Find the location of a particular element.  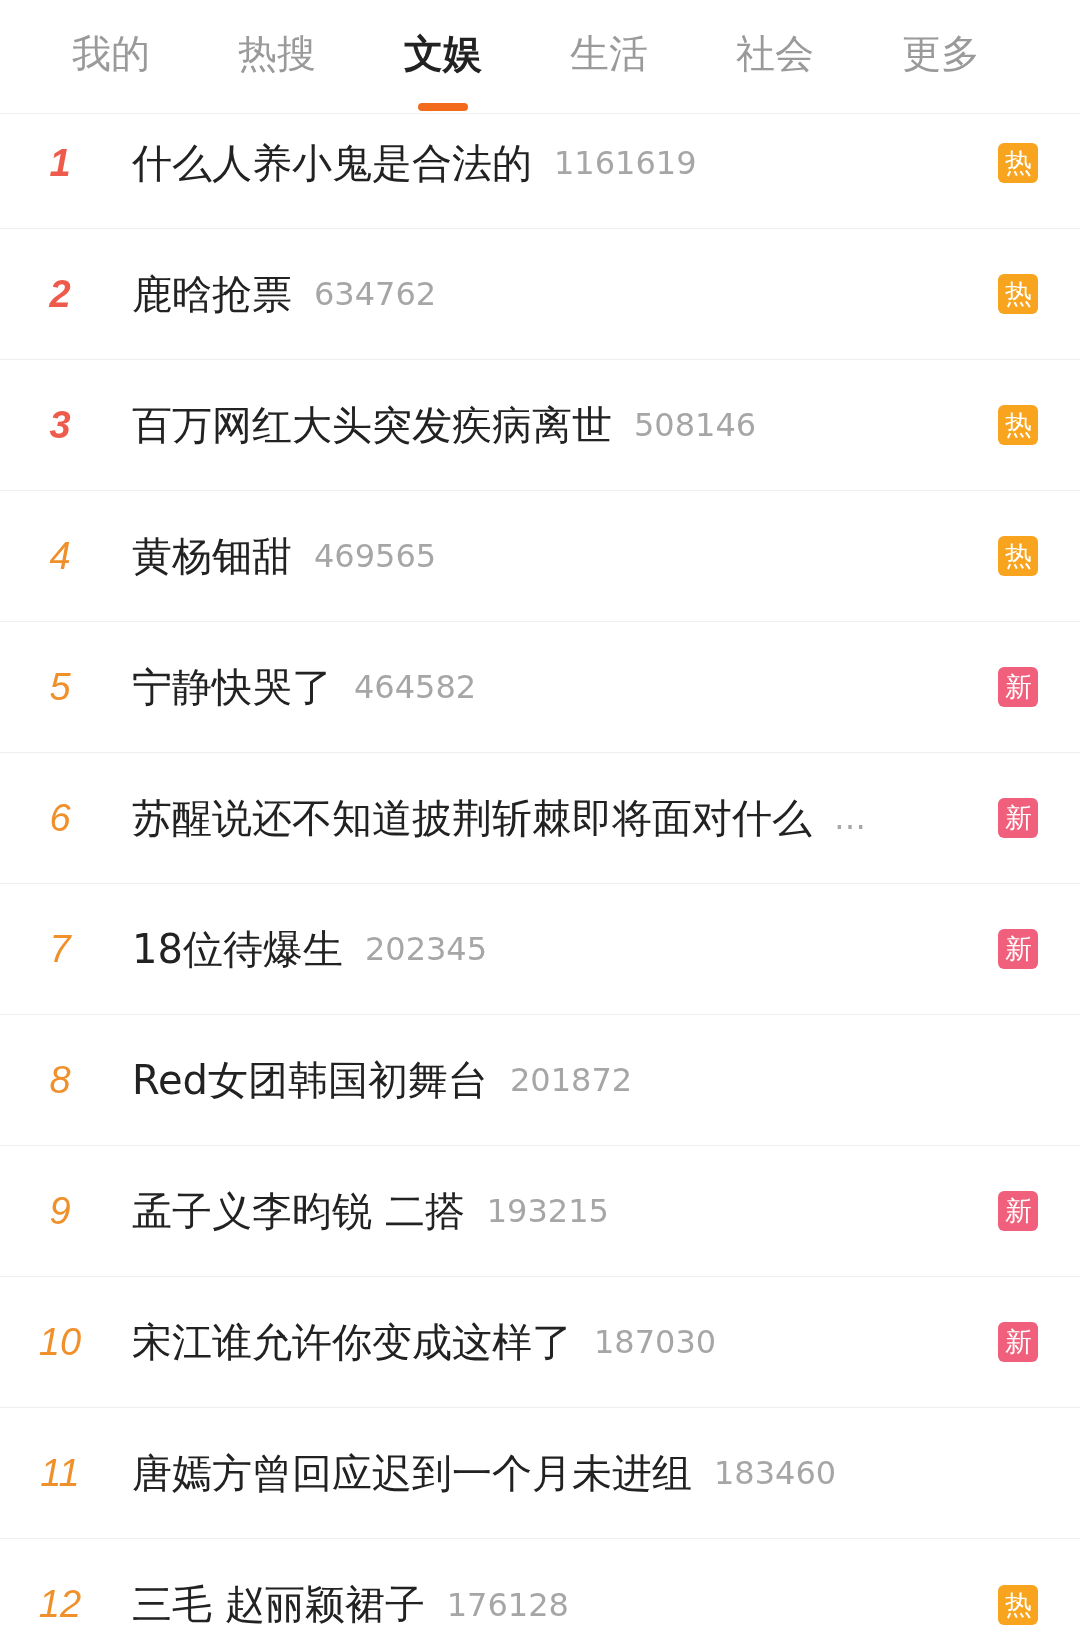

list-row: 6 苏醒说还不知道披荆斩棘即将面对什么 … 新 is located at coordinates (540, 818).